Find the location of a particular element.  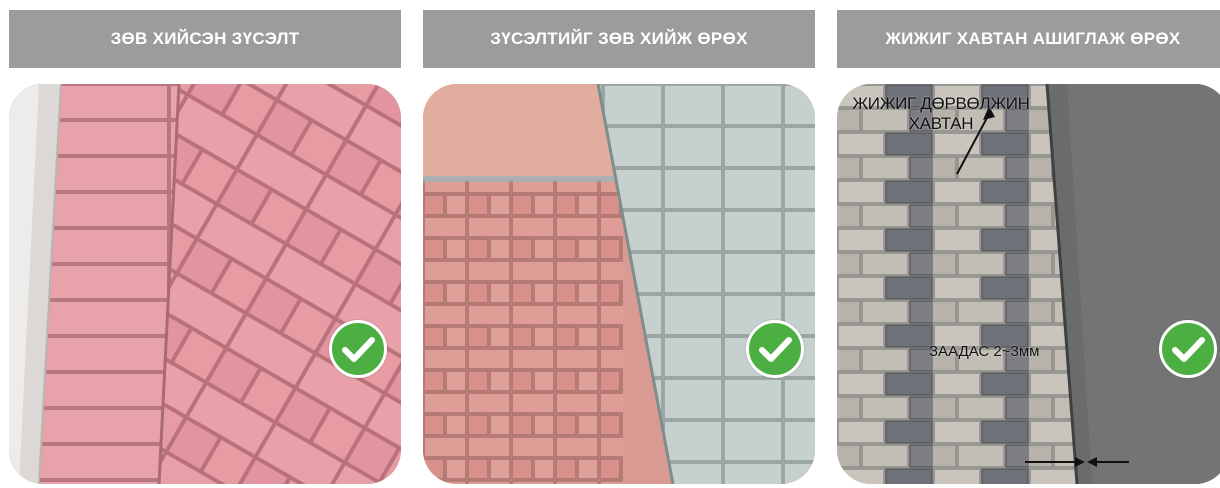

panel-title: ЗӨВ ХИЙСЭН ЗҮСЭЛТ is located at coordinates (205, 39).